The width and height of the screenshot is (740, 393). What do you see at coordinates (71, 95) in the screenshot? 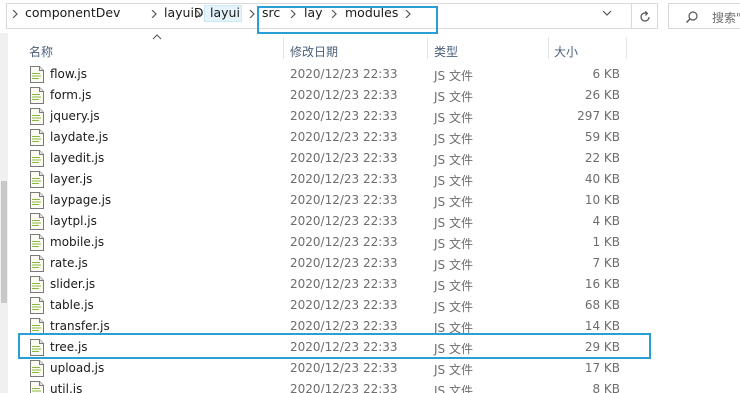
I see `file-name: form.js` at bounding box center [71, 95].